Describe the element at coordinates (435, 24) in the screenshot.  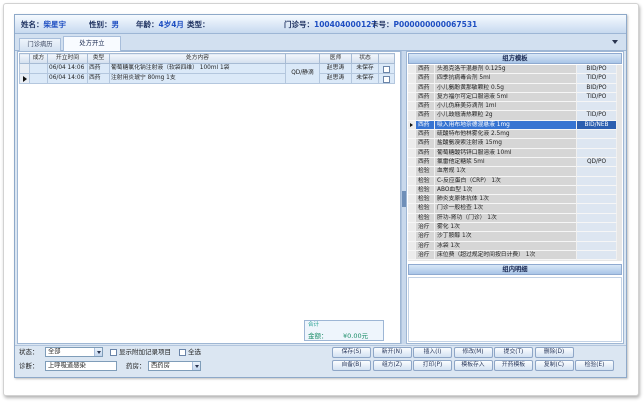
I see `card-number: P000000000067531` at that location.